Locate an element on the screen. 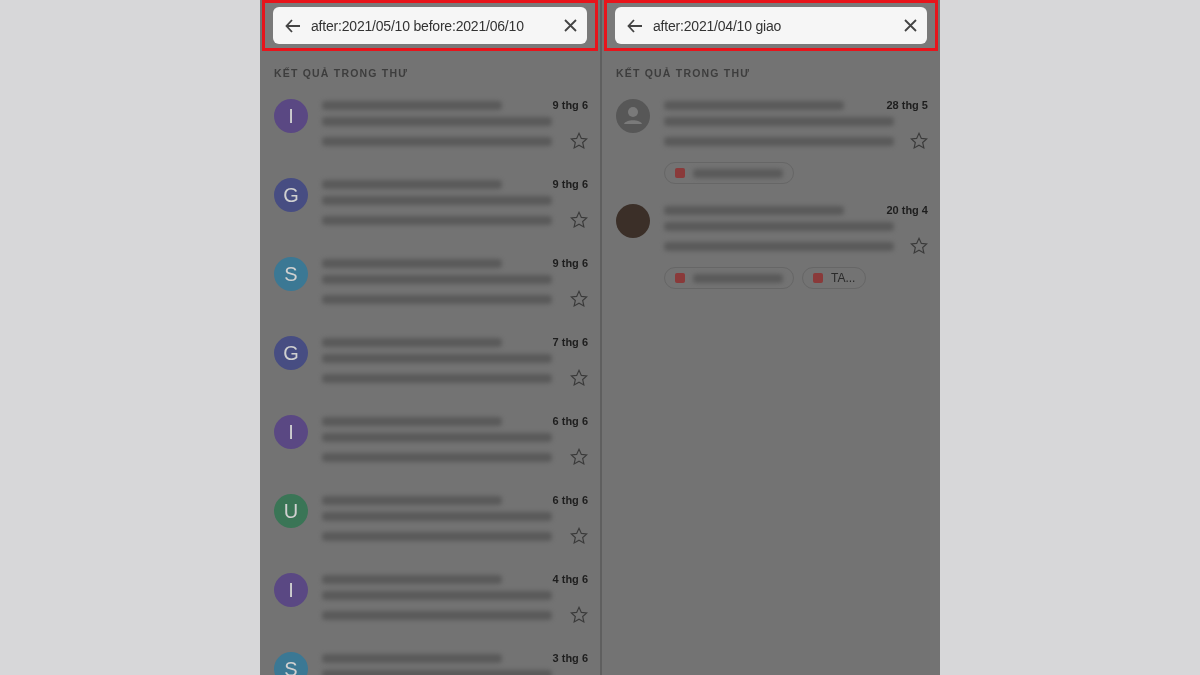 The height and width of the screenshot is (675, 1200). email-date: 7 thg 6 is located at coordinates (570, 342).